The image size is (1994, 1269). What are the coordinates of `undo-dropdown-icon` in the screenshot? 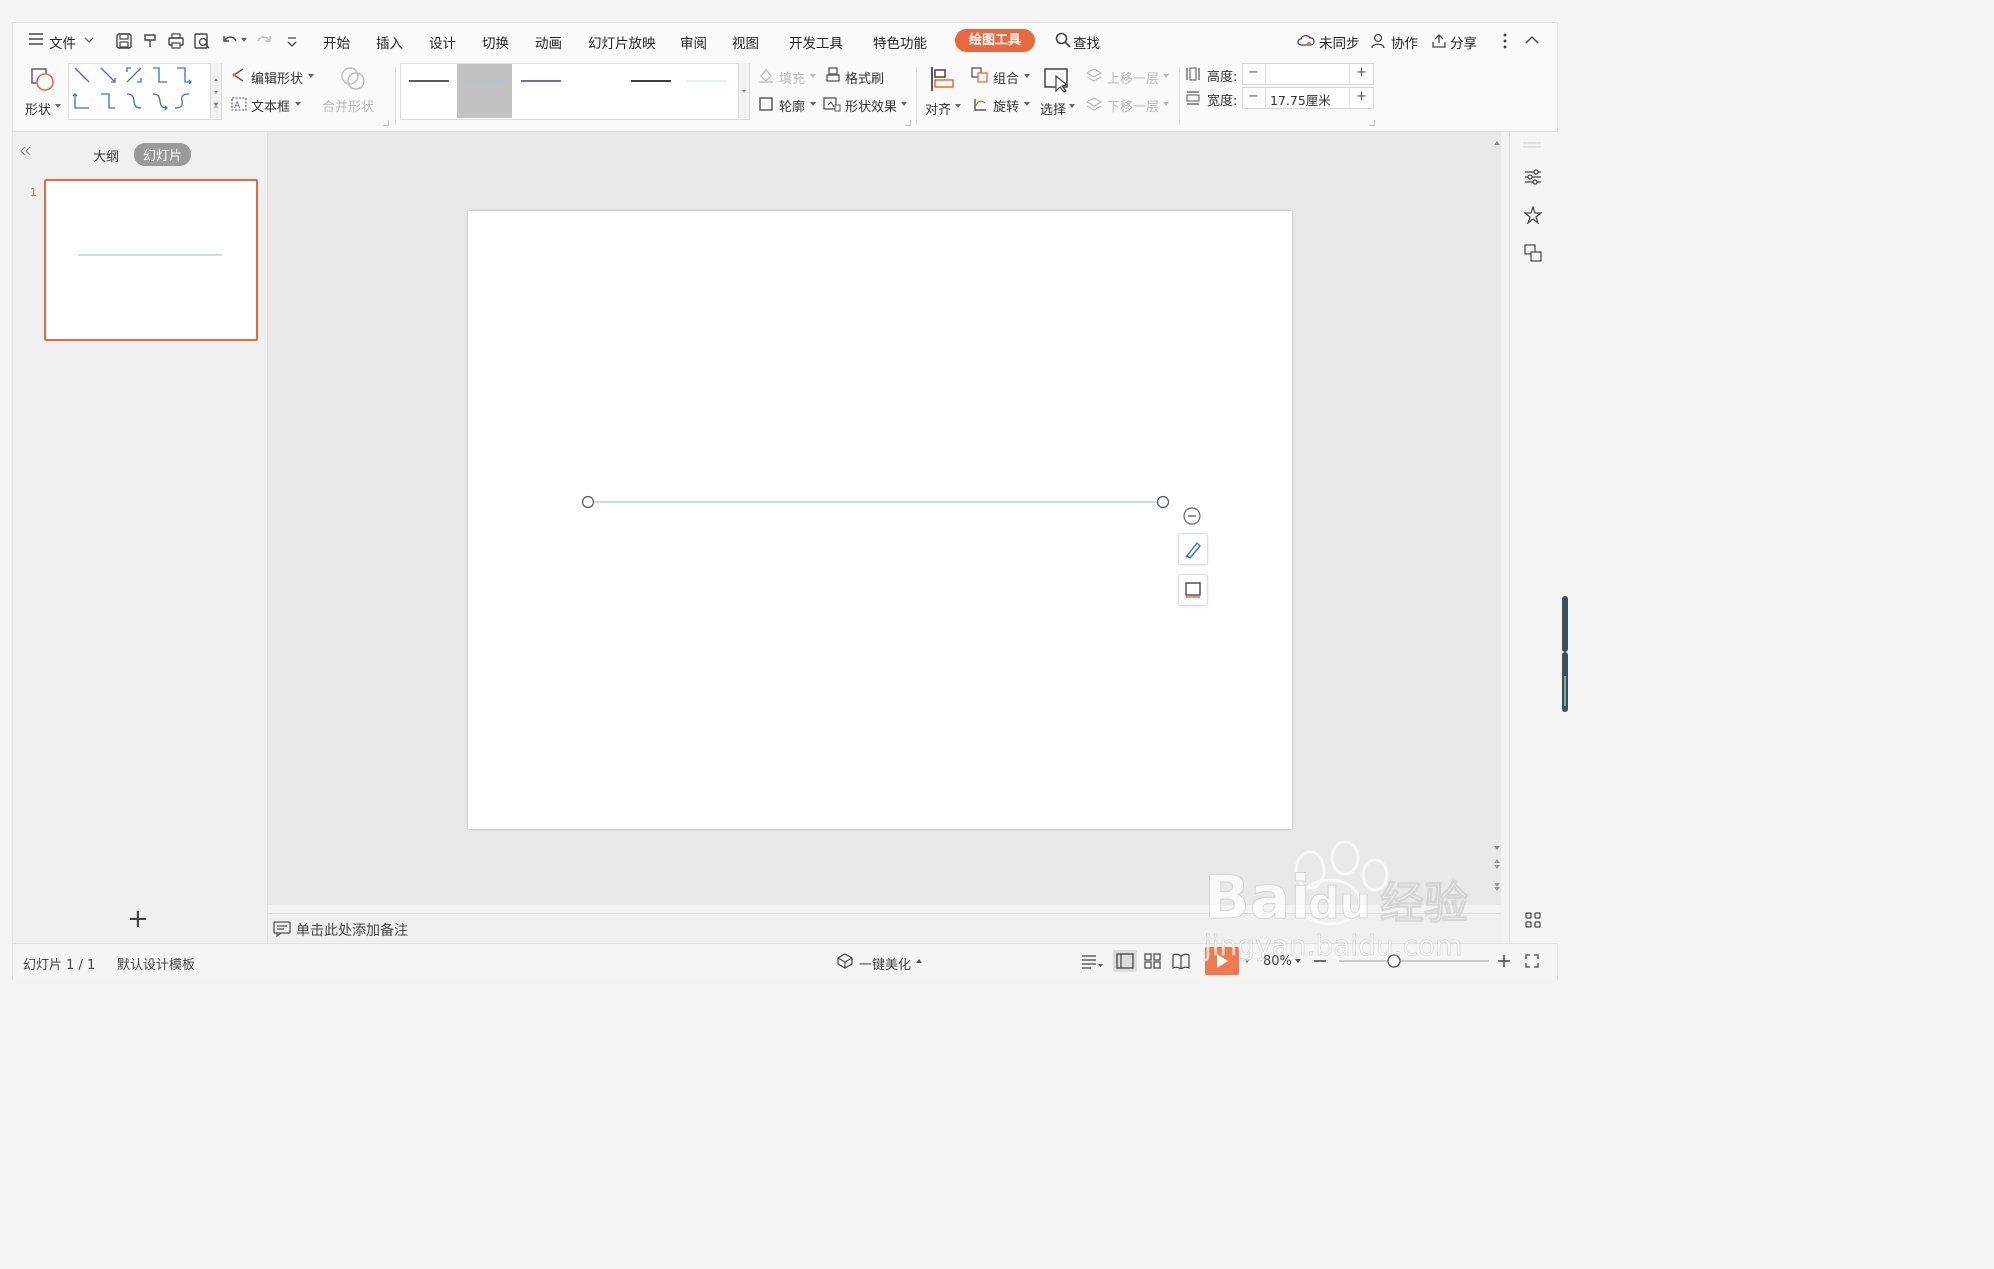 It's located at (244, 40).